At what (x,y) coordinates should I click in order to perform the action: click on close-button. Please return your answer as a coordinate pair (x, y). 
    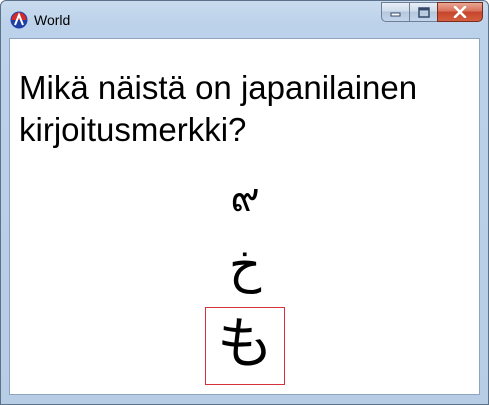
    Looking at the image, I should click on (460, 12).